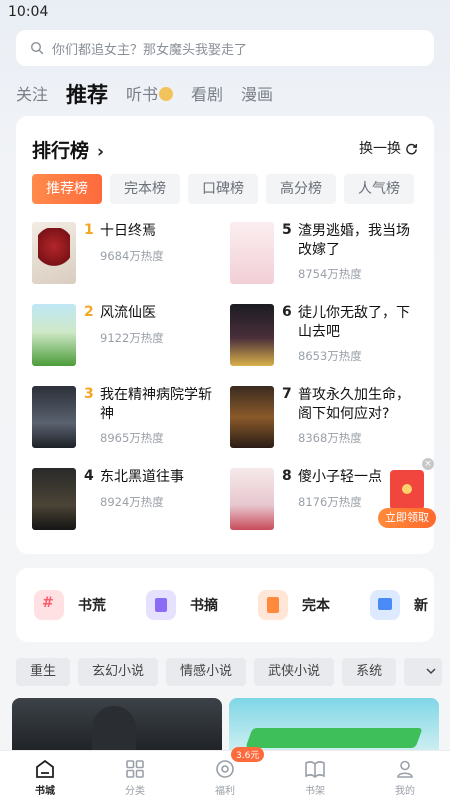  What do you see at coordinates (67, 189) in the screenshot?
I see `chip-recommend: 推荐榜` at bounding box center [67, 189].